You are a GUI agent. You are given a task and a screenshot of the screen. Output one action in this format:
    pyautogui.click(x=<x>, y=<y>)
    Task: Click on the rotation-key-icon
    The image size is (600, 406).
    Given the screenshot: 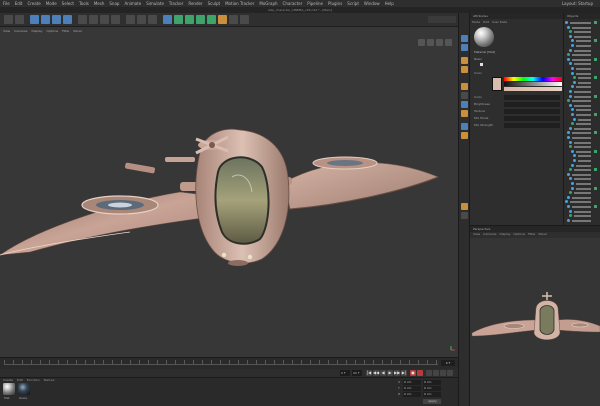 What is the action you would take?
    pyautogui.click(x=450, y=373)
    